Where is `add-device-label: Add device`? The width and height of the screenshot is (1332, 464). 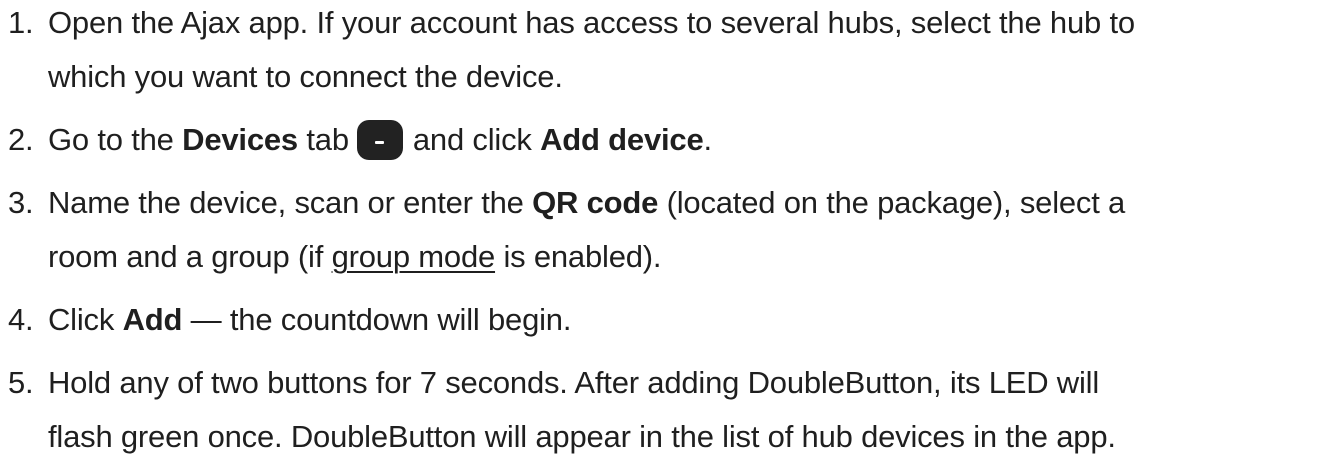 add-device-label: Add device is located at coordinates (622, 139).